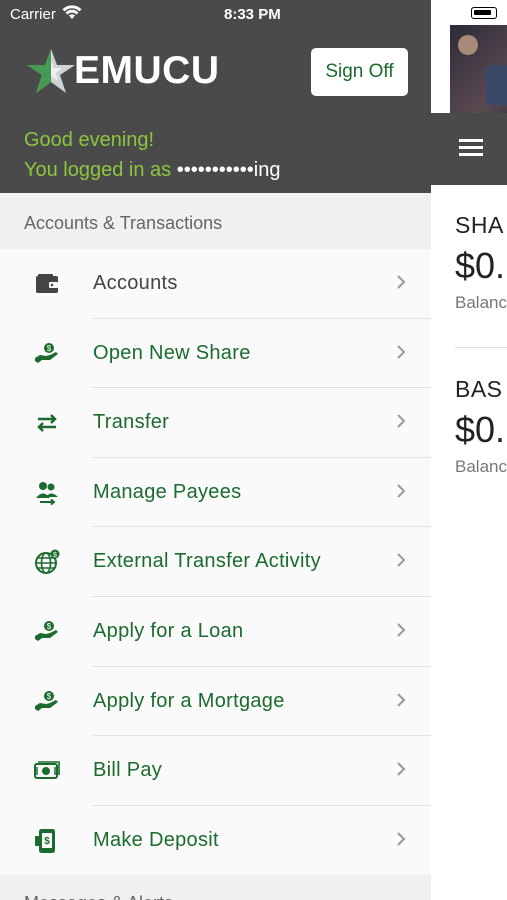 The image size is (507, 900). I want to click on section-header-messages-alerts: Messages & Alerts, so click(215, 887).